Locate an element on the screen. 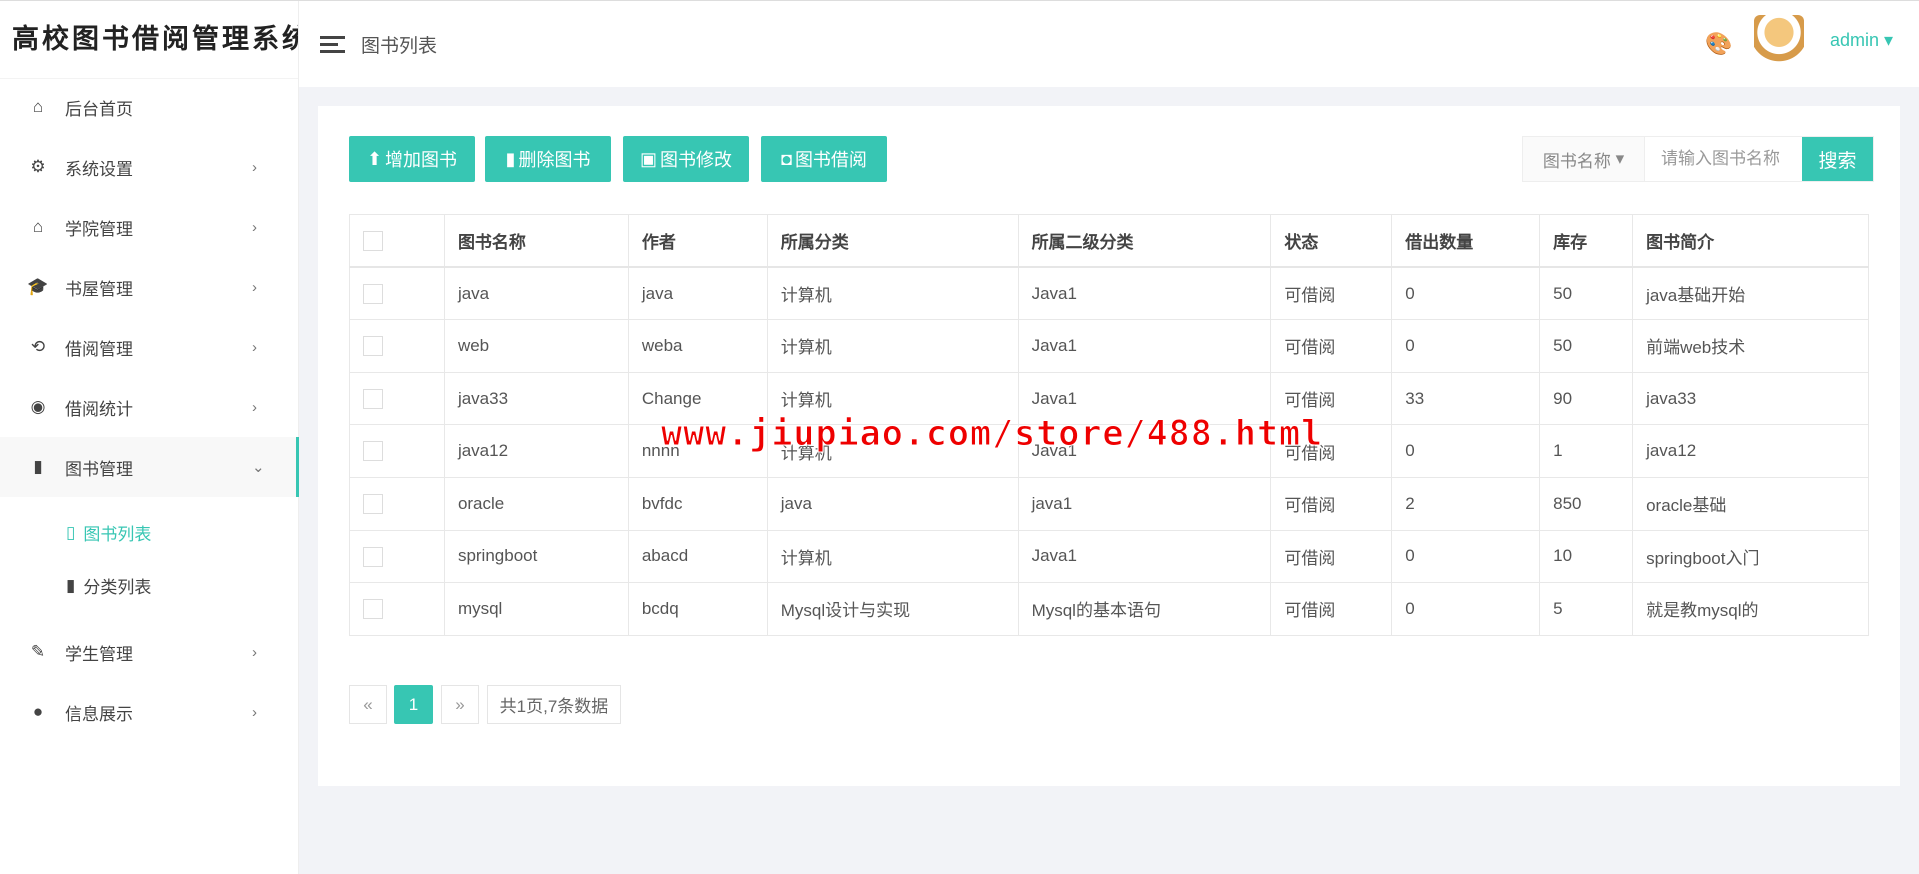 This screenshot has width=1919, height=874. table-cell: 850 is located at coordinates (1586, 503).